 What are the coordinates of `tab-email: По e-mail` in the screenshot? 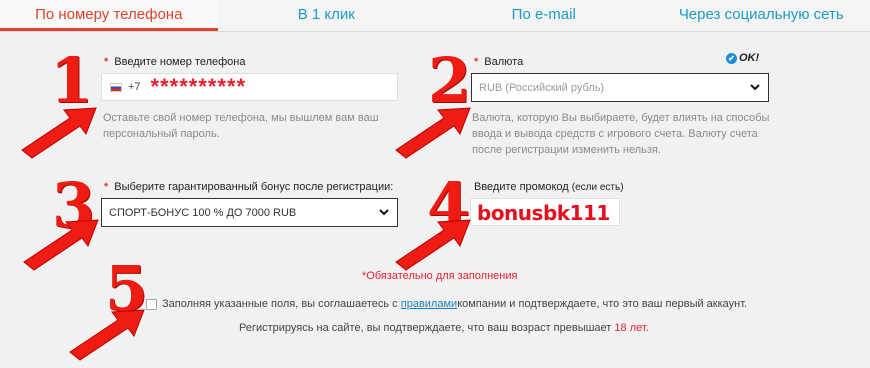 It's located at (544, 15).